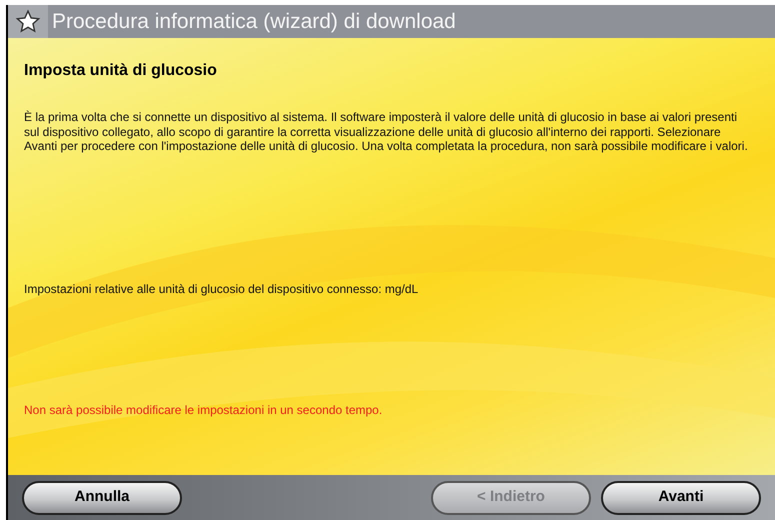 This screenshot has height=520, width=775. Describe the element at coordinates (121, 71) in the screenshot. I see `page-heading: Imposta unità di glucosio` at that location.